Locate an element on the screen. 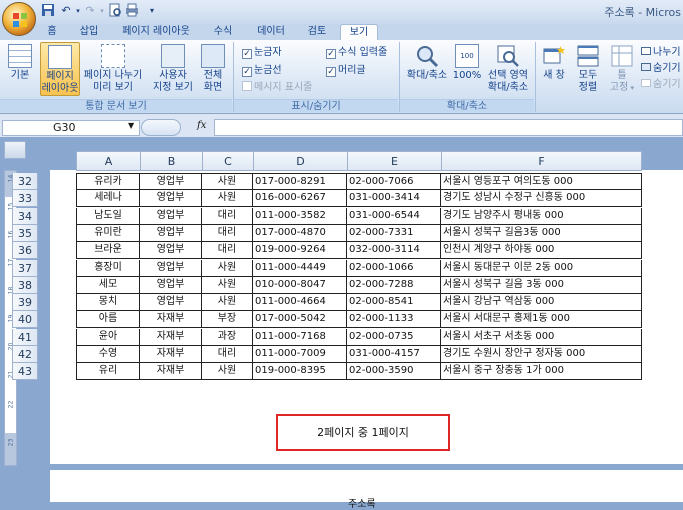 This screenshot has width=683, height=510. table-cell-mobile: 011-000-7009 is located at coordinates (300, 354).